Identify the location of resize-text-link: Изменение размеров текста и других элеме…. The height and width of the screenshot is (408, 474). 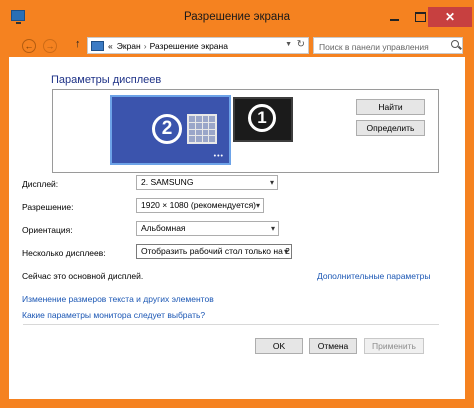
(118, 299).